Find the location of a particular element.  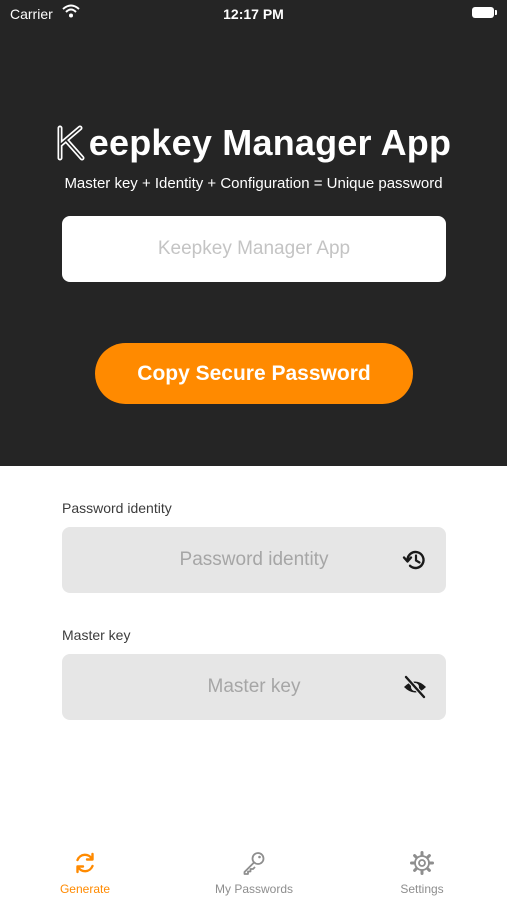

password-identity-field: Password identity is located at coordinates (254, 560).